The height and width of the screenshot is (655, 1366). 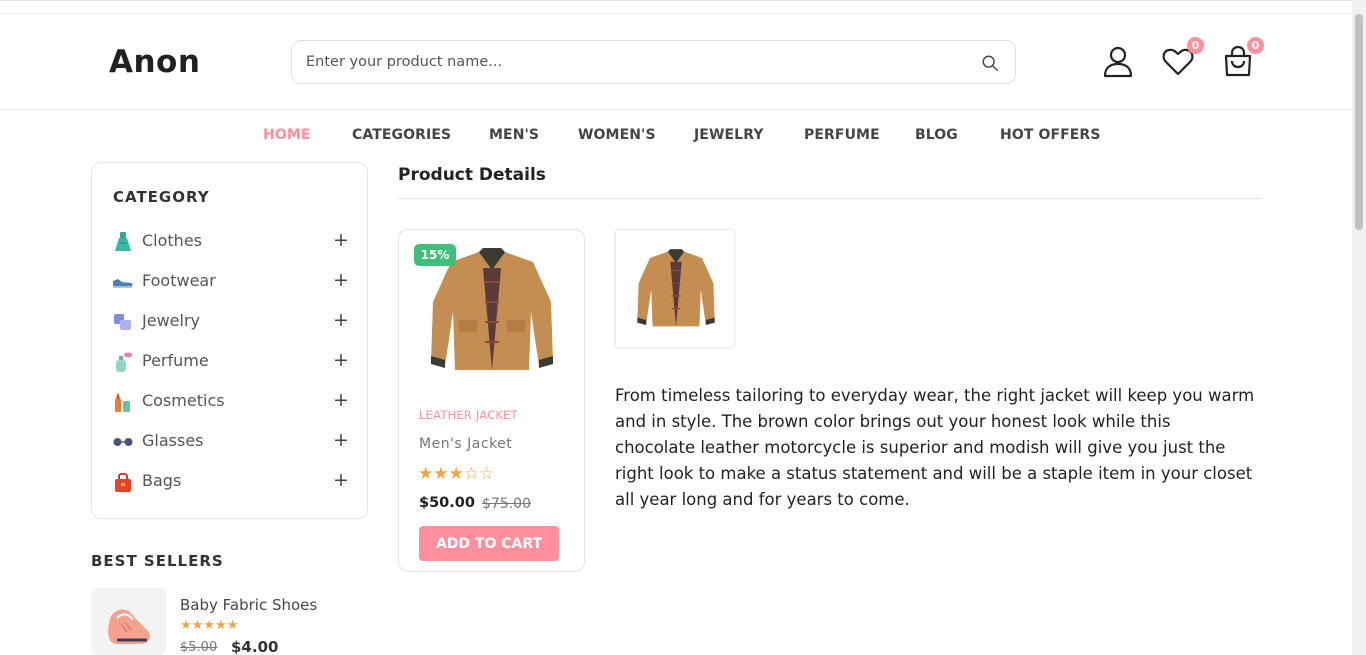 What do you see at coordinates (248, 605) in the screenshot?
I see `best-seller-name: Baby Fabric Shoes` at bounding box center [248, 605].